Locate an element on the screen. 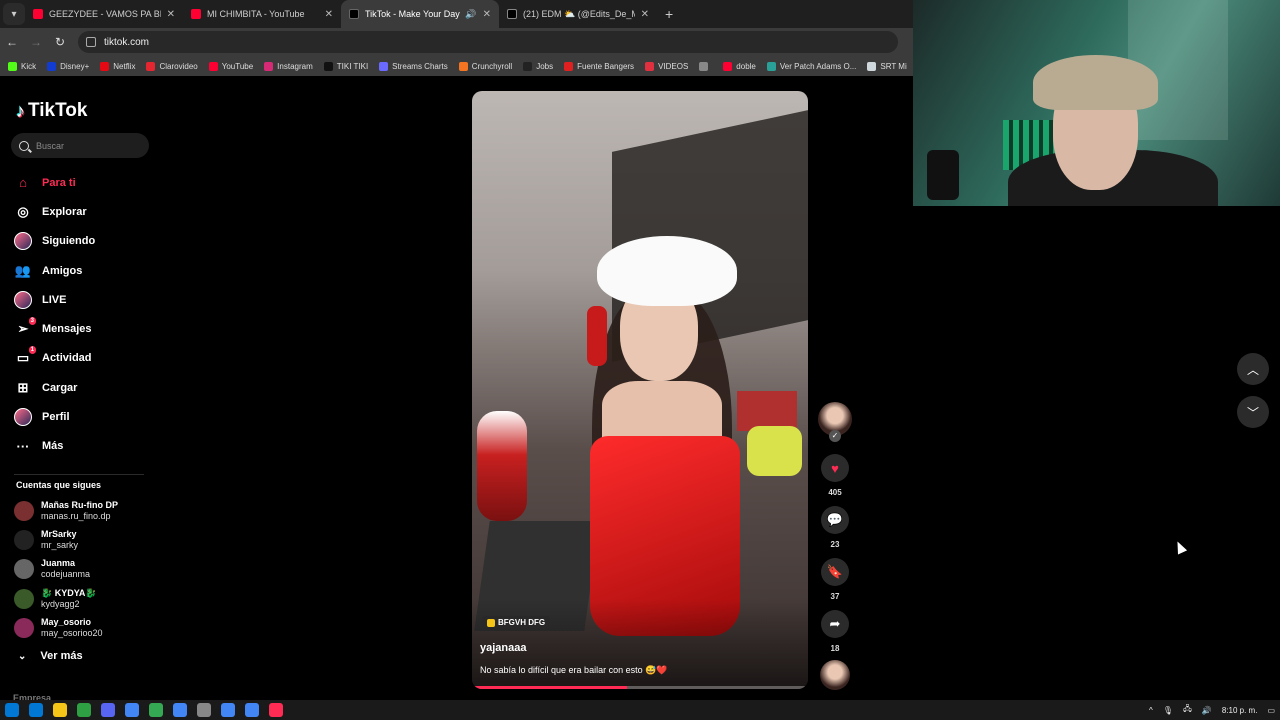 The image size is (1280, 720). like-count: 405 is located at coordinates (835, 492).